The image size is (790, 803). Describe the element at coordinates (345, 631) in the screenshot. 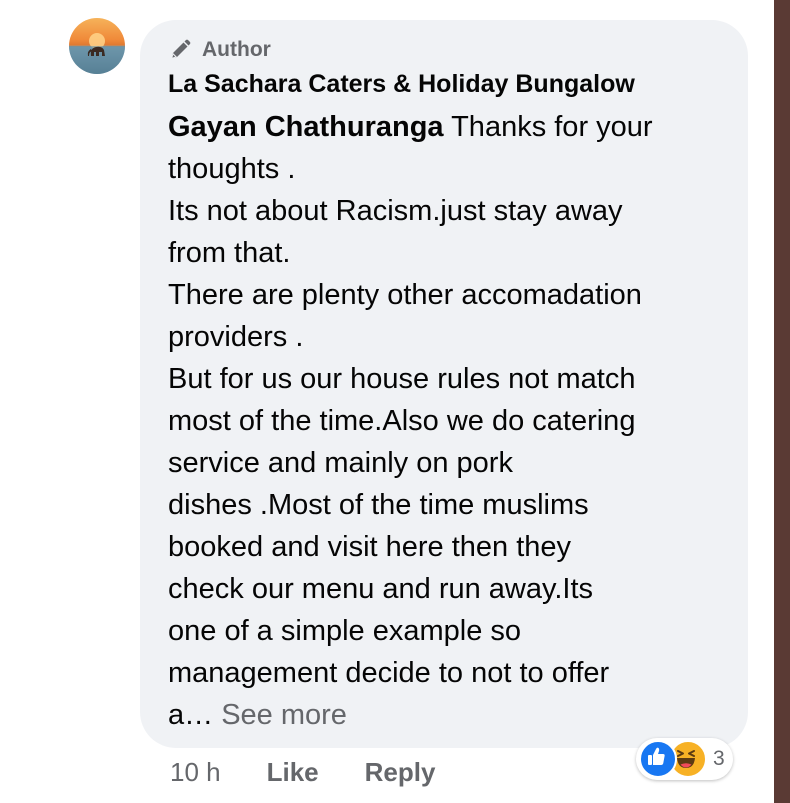

I see `comment-line: one of a simple example so` at that location.